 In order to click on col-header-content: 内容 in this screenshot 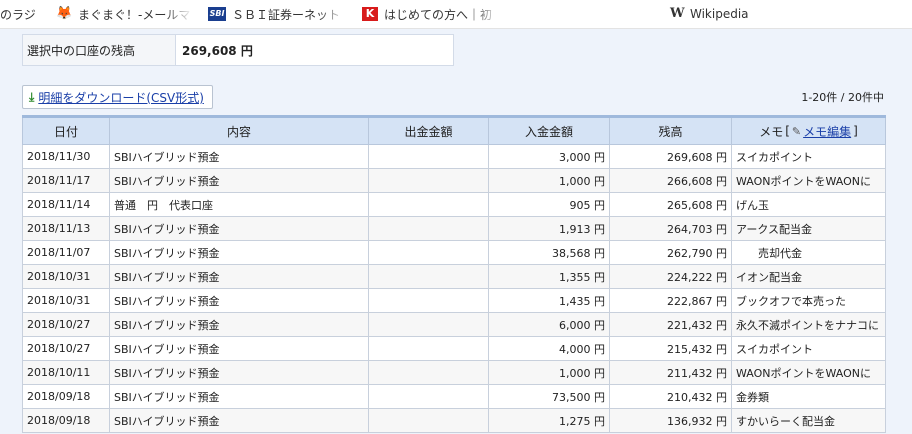, I will do `click(239, 130)`.